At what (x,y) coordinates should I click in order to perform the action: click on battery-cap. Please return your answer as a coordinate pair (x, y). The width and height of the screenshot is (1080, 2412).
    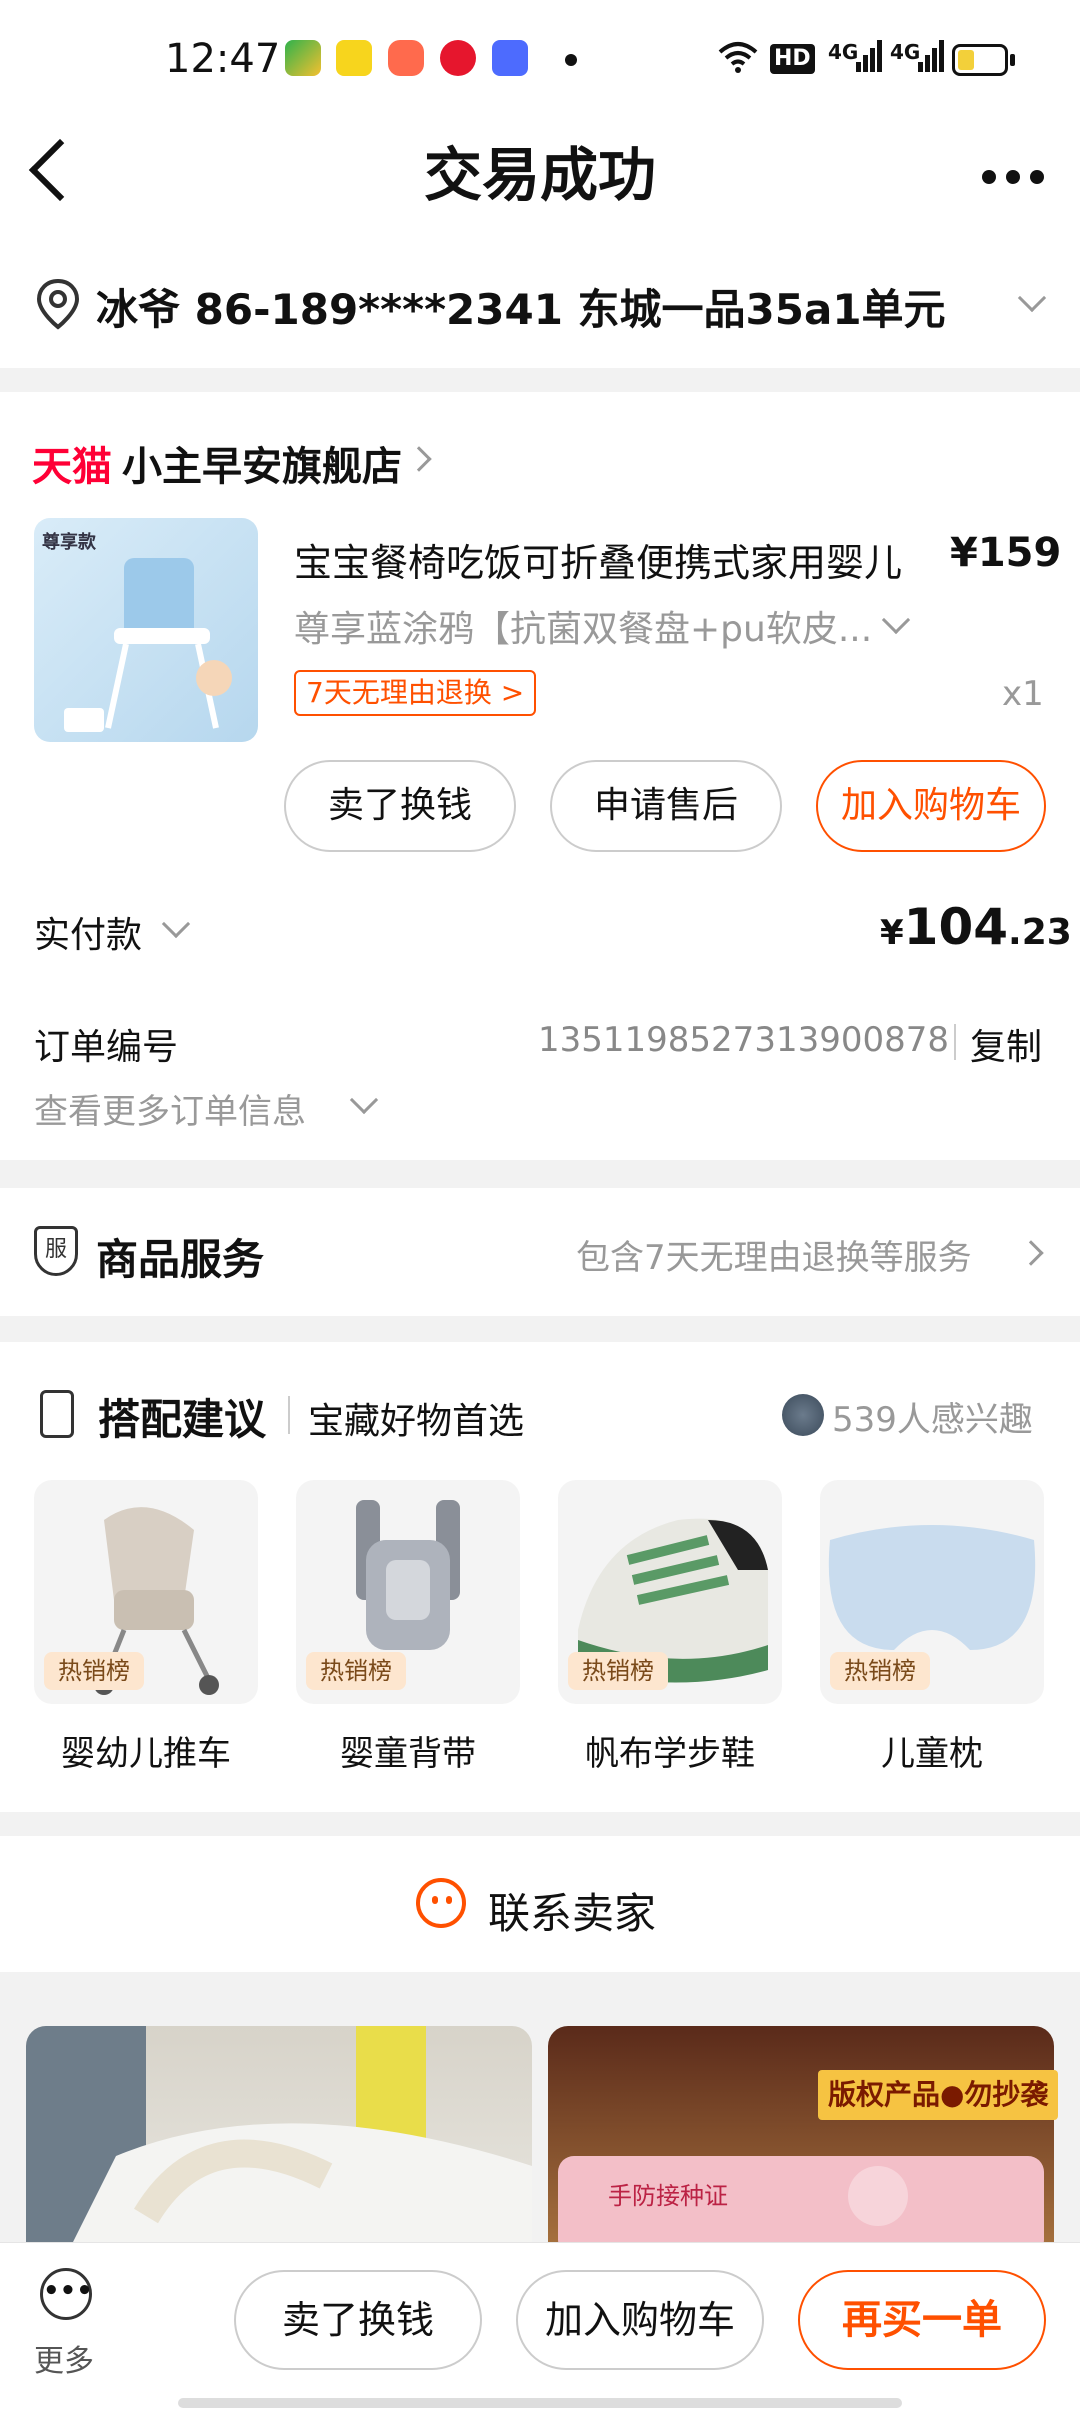
    Looking at the image, I should click on (1012, 60).